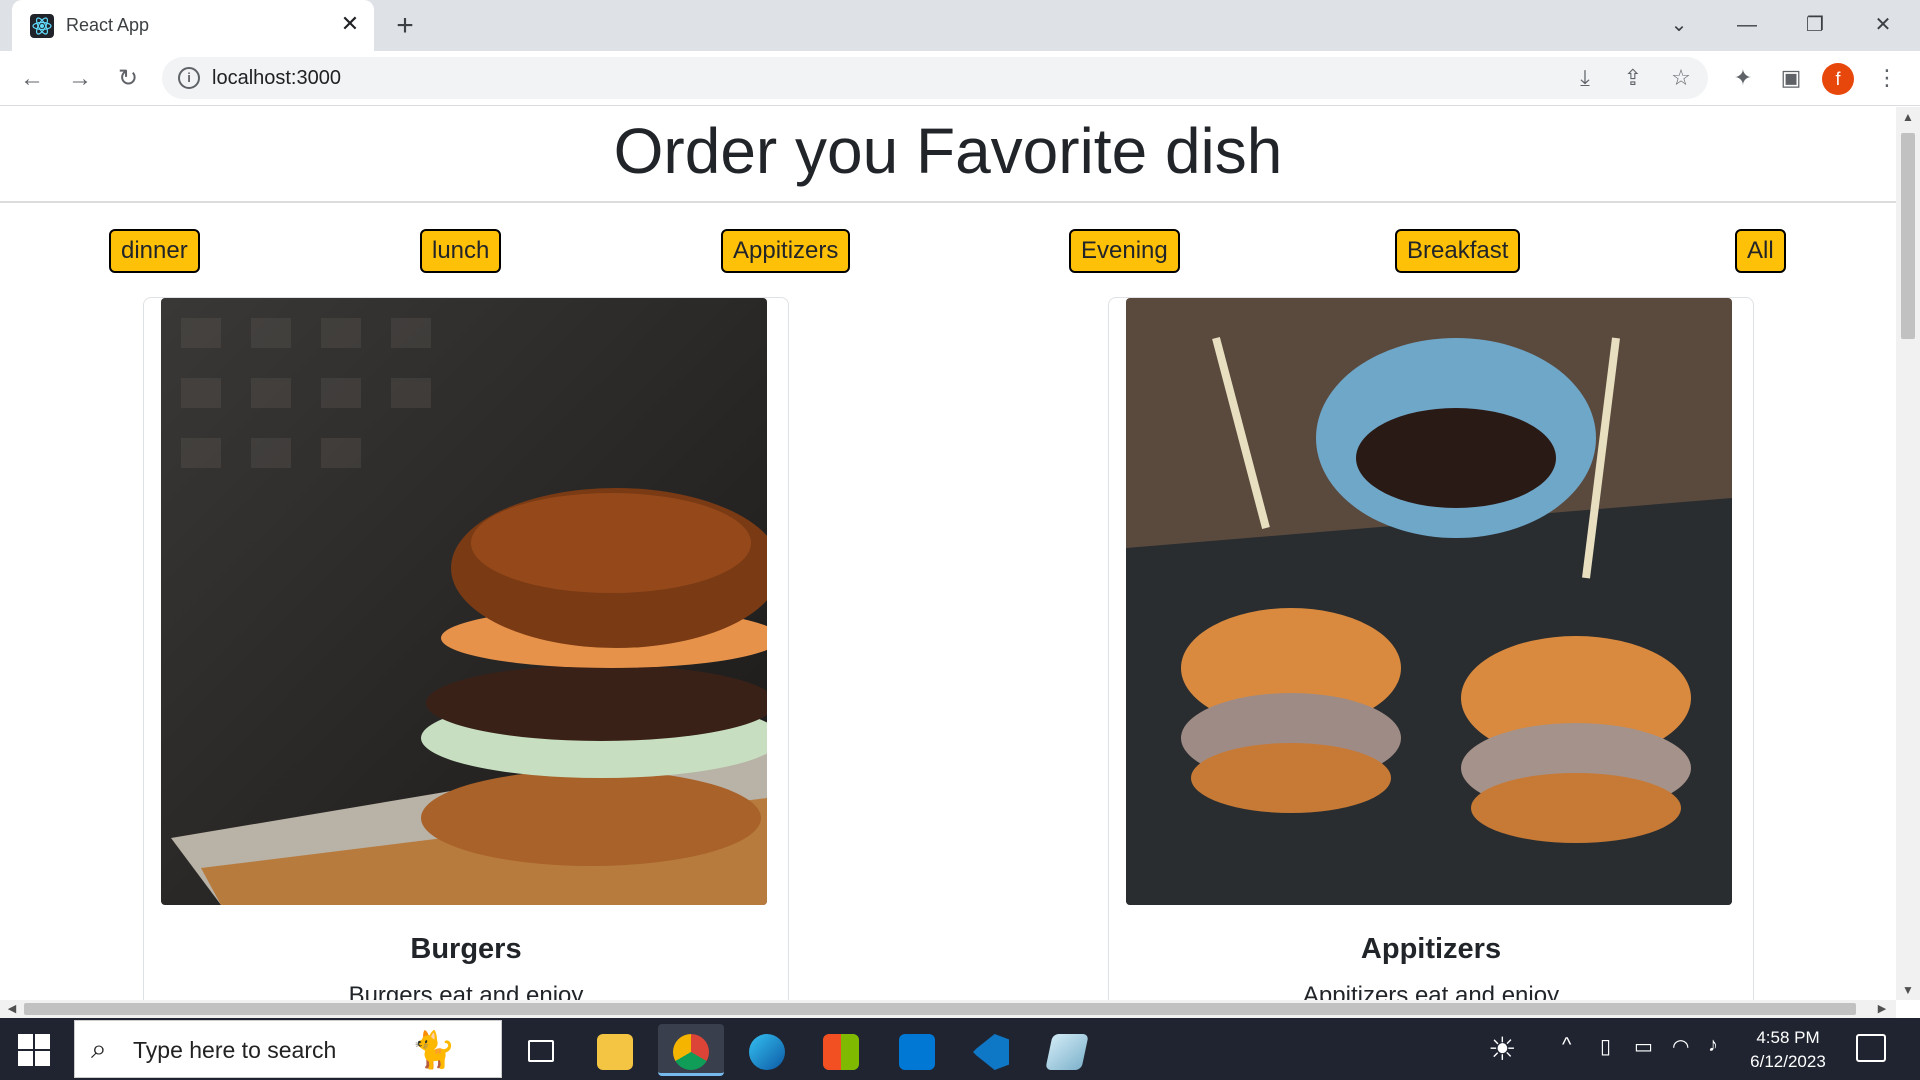 This screenshot has height=1080, width=1920. What do you see at coordinates (466, 991) in the screenshot?
I see `card-text: Burgers eat and enjoy` at bounding box center [466, 991].